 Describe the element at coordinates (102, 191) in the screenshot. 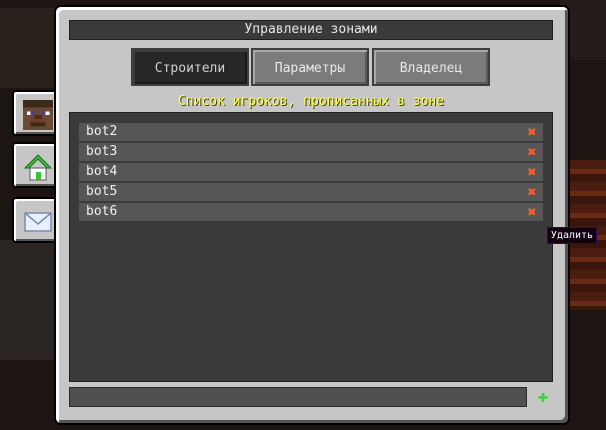

I see `player-name: bot5` at that location.